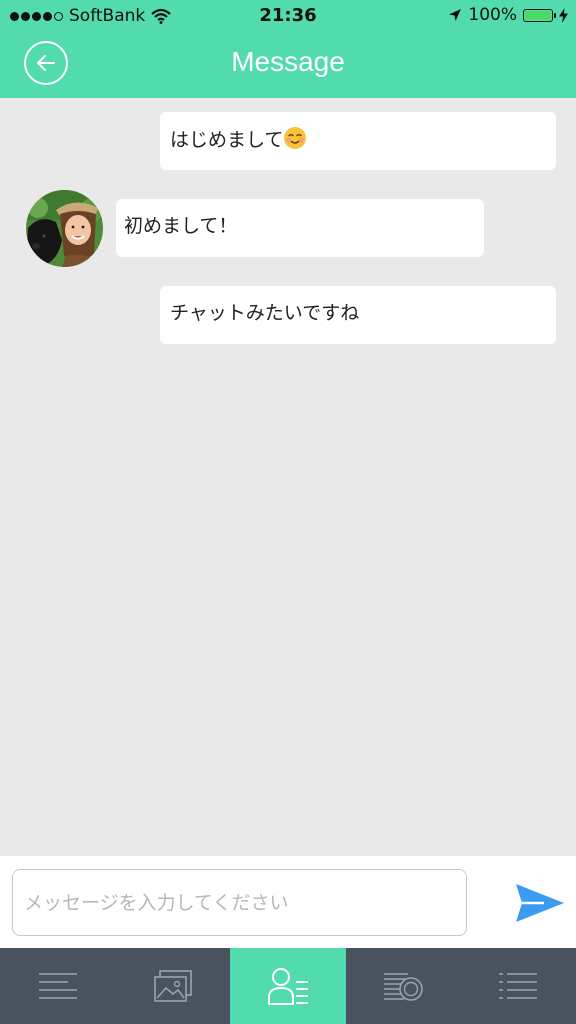 This screenshot has width=576, height=1024. Describe the element at coordinates (300, 228) in the screenshot. I see `message-bubble-received: 初めまして！` at that location.